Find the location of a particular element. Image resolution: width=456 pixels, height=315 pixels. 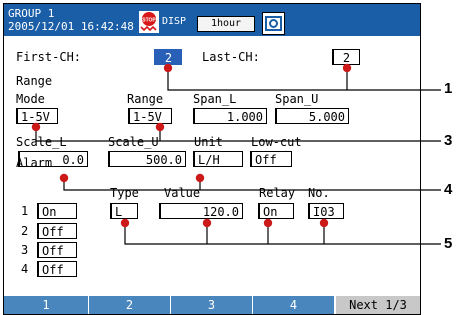

alarm-type-label: Type is located at coordinates (124, 193).